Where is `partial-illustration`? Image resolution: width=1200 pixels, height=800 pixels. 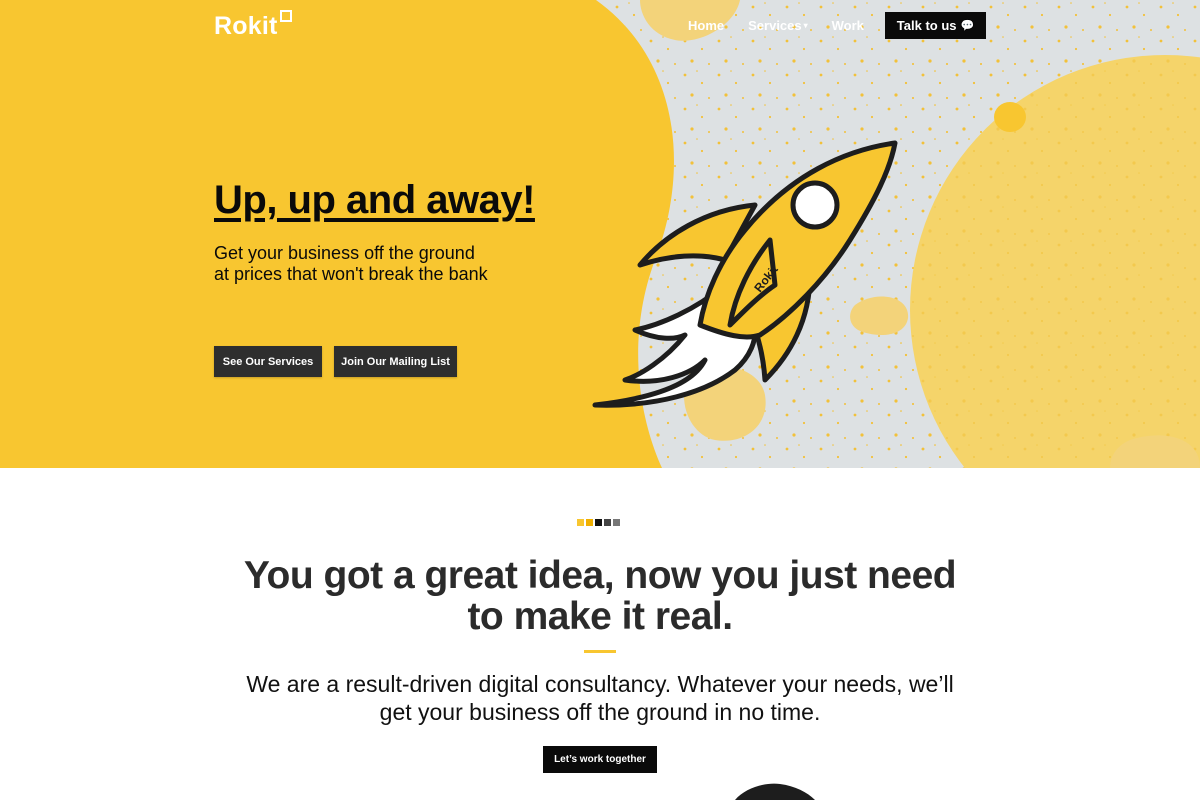 partial-illustration is located at coordinates (775, 791).